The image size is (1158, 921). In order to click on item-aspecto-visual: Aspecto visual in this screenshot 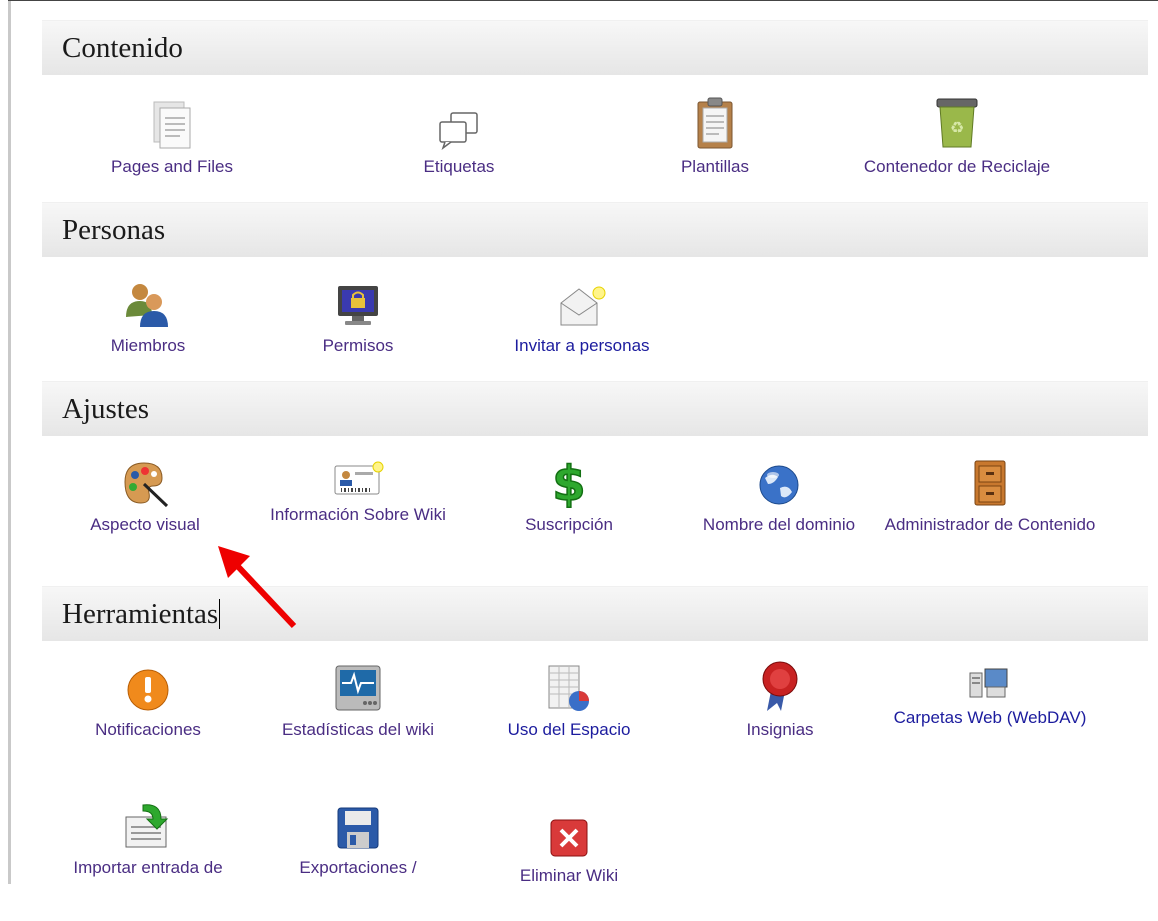, I will do `click(145, 497)`.